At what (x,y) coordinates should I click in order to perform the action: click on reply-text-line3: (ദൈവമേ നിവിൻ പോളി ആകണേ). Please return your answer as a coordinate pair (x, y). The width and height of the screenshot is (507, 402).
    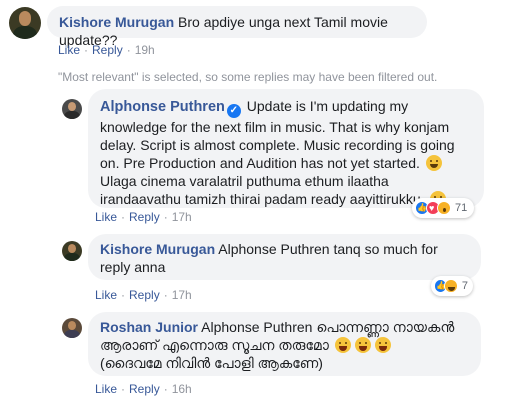
    Looking at the image, I should click on (211, 363).